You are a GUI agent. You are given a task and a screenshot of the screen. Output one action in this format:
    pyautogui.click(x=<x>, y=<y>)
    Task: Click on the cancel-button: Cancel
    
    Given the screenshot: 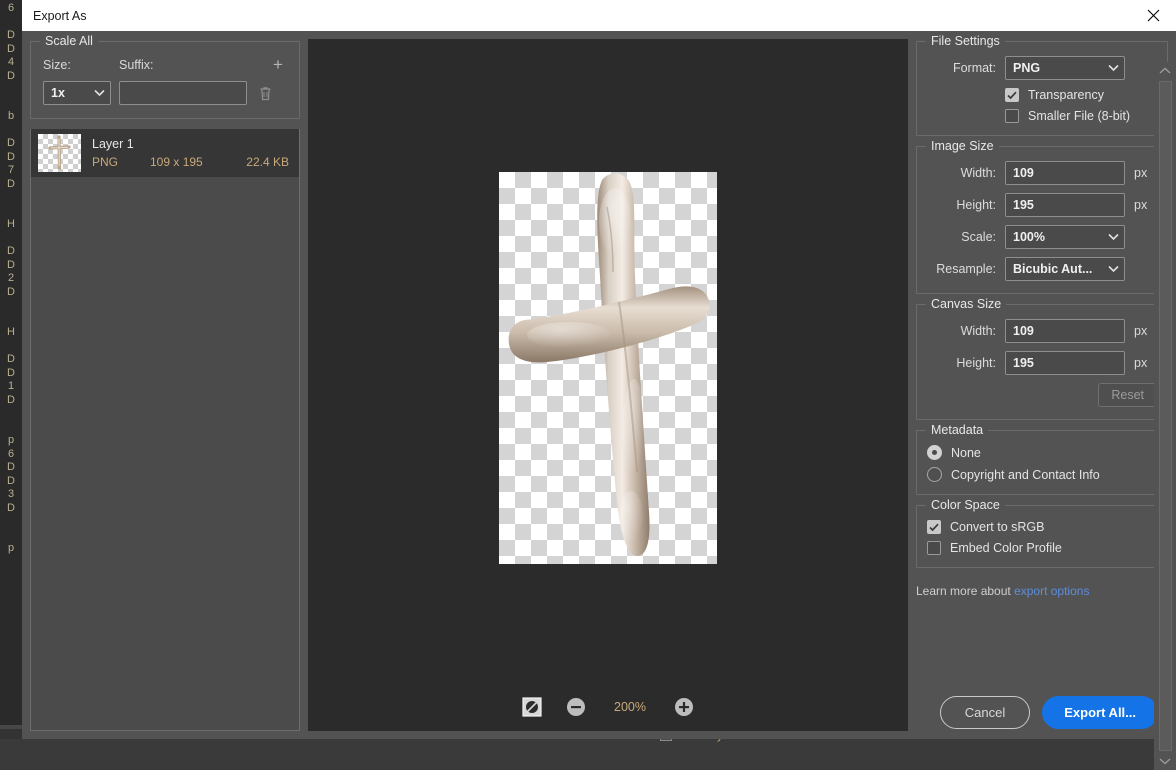 What is the action you would take?
    pyautogui.click(x=985, y=712)
    